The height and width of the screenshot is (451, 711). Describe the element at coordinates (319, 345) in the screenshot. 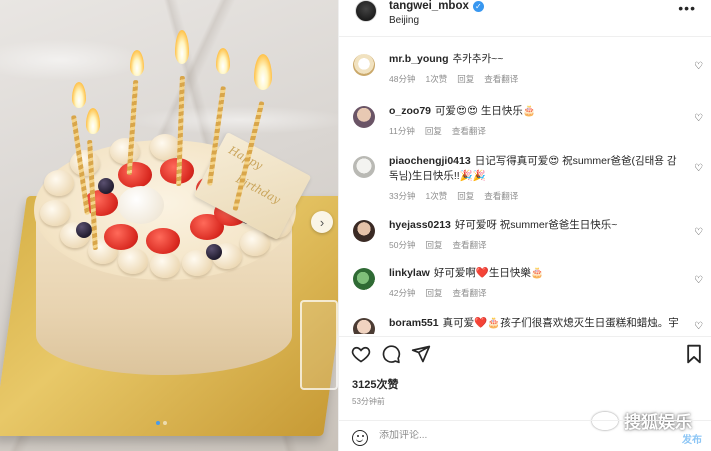

I see `glass-object` at that location.